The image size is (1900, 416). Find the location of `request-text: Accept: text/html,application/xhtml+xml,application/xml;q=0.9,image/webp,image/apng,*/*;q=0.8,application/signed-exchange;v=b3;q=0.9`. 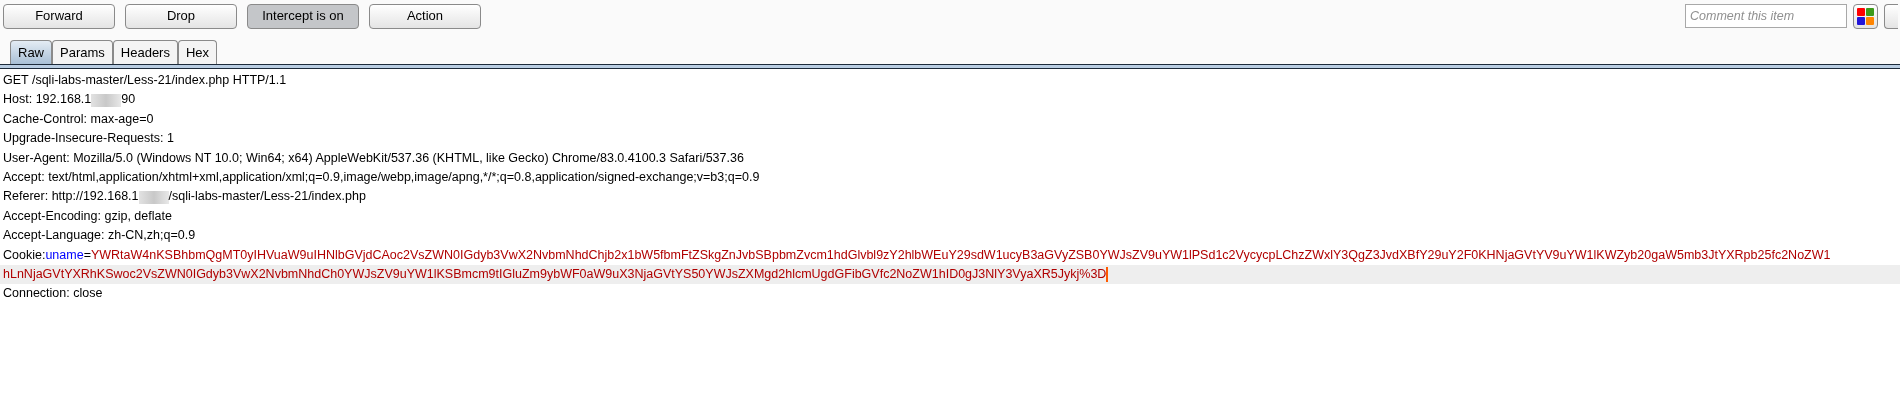

request-text: Accept: text/html,application/xhtml+xml,application/xml;q=0.9,image/webp,image/apng,*/*;q=0.8,application/signed-exchange;v=b3;q=0.9 is located at coordinates (381, 177).